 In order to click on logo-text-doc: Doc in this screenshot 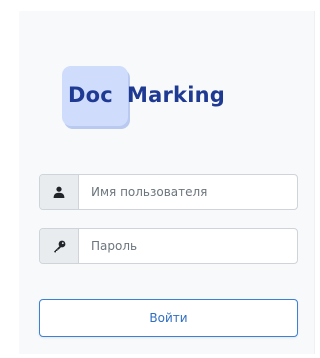, I will do `click(90, 95)`.